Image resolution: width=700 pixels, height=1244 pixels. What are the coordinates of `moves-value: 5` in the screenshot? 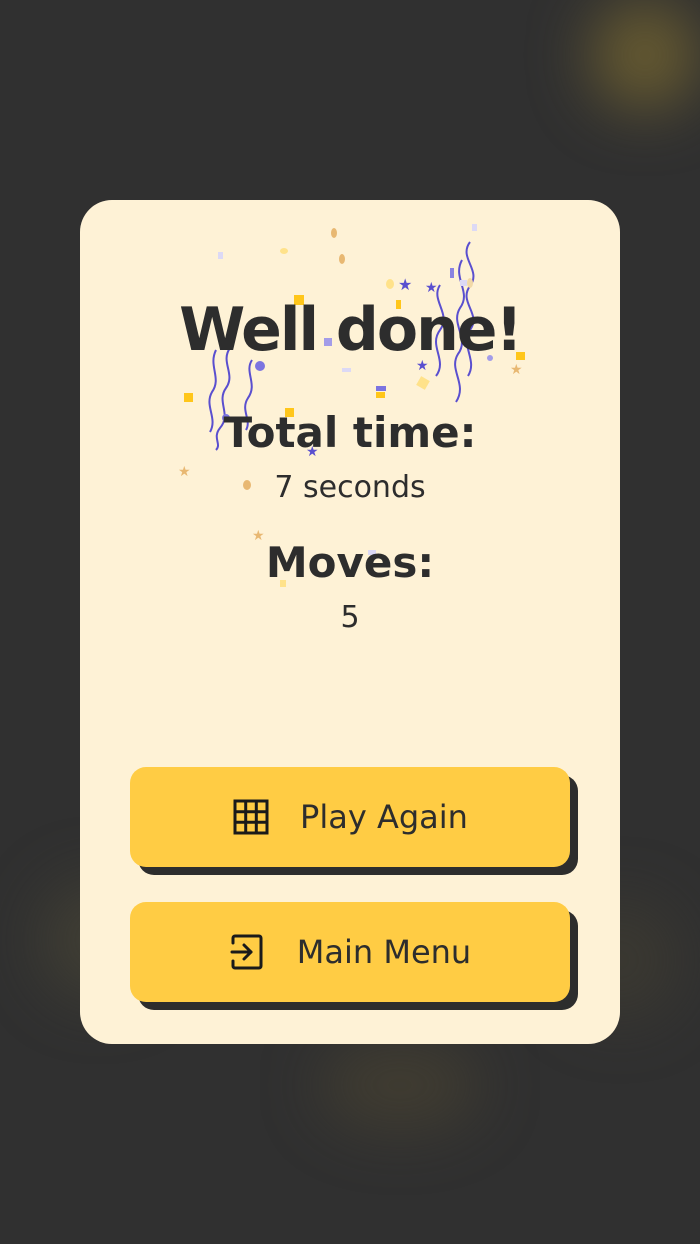 It's located at (350, 617).